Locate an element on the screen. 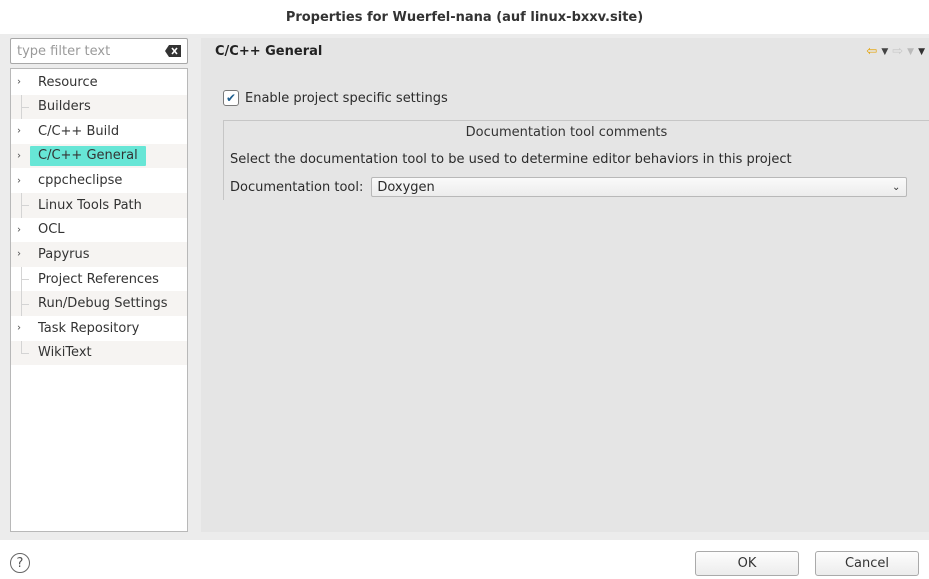 This screenshot has height=579, width=929. tree-item-label: Run/Debug Settings is located at coordinates (103, 304).